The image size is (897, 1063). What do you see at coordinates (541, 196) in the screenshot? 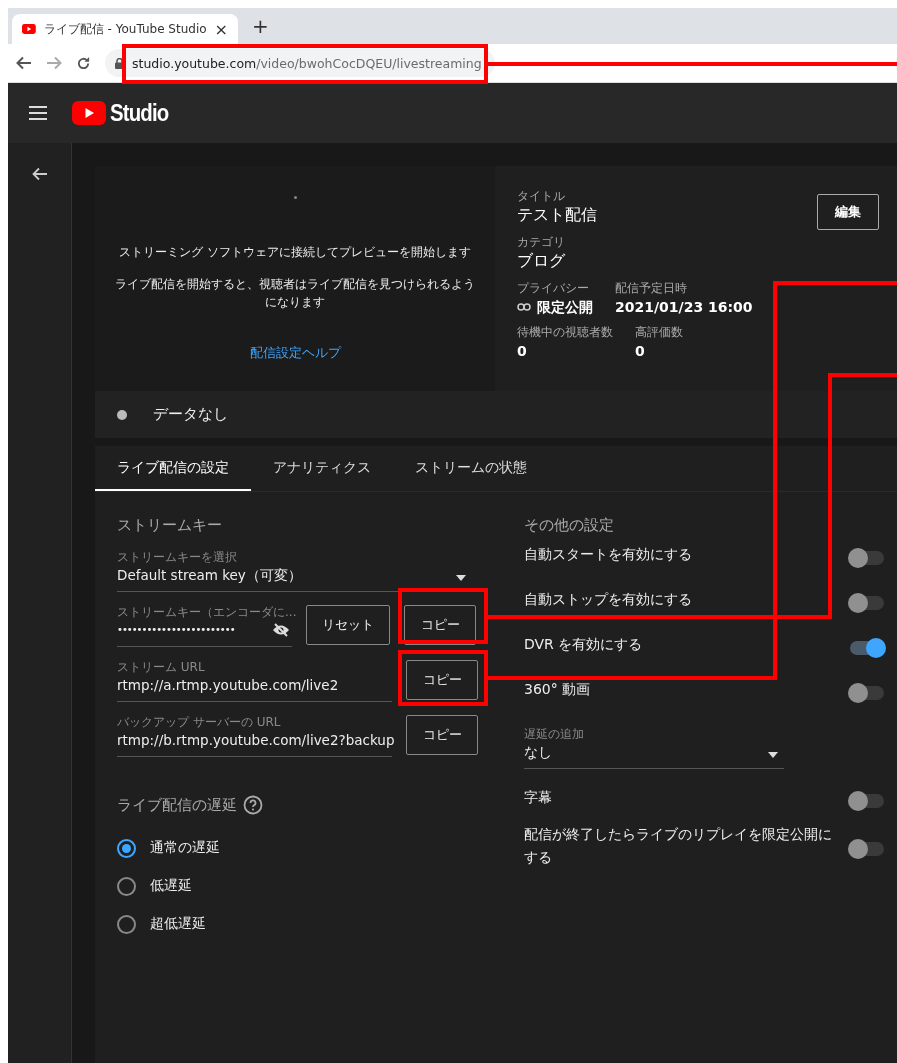
I see `field-label: タイトル` at bounding box center [541, 196].